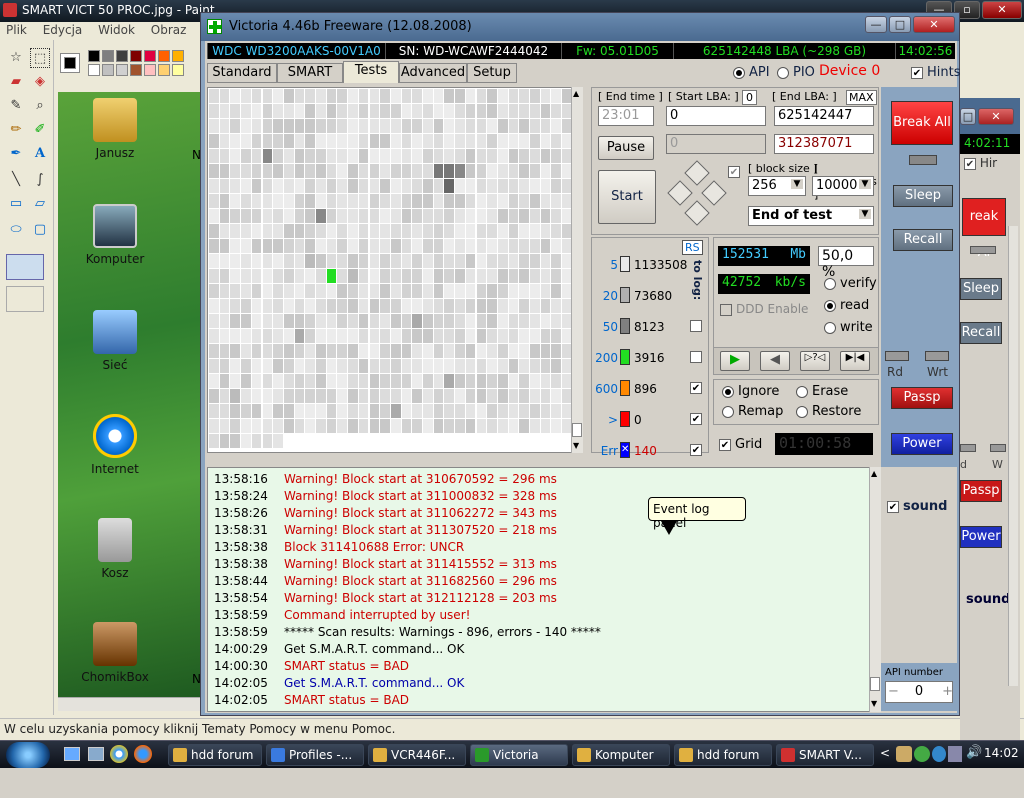 Image resolution: width=1024 pixels, height=798 pixels. What do you see at coordinates (984, 229) in the screenshot?
I see `background-break-button: reak Al` at bounding box center [984, 229].